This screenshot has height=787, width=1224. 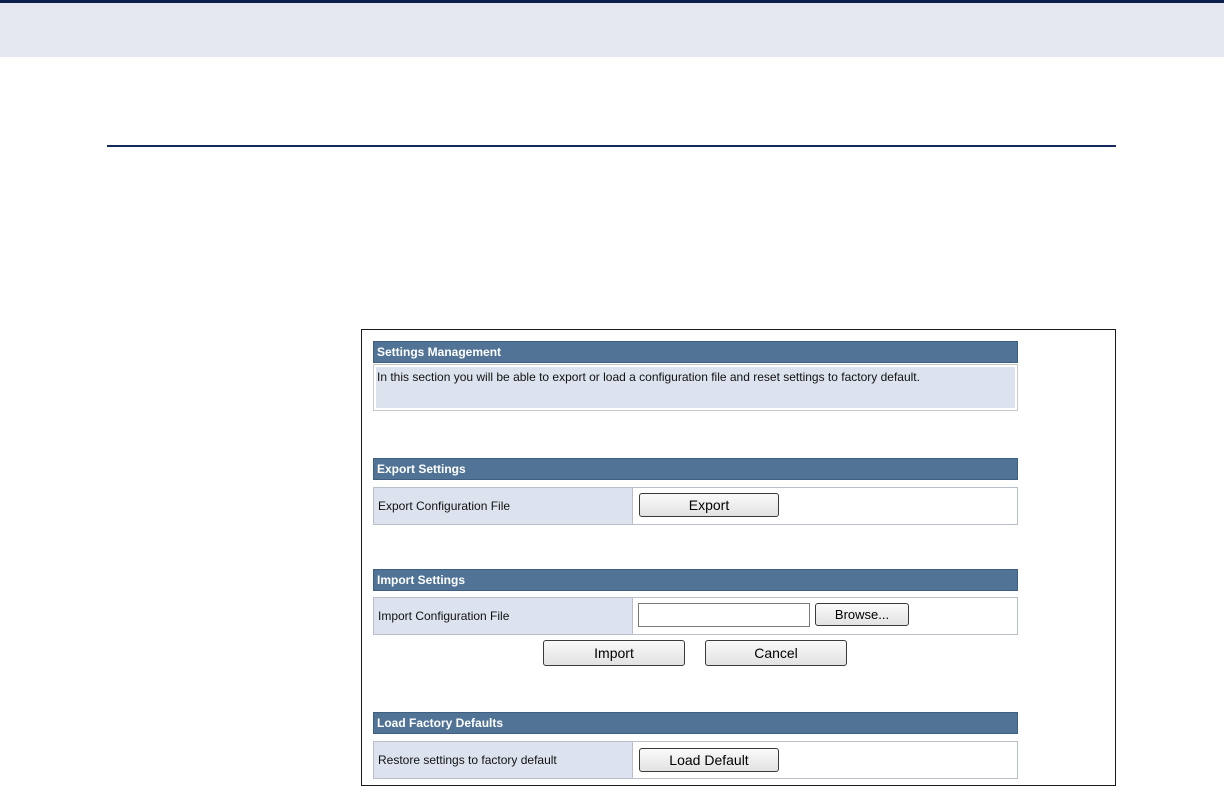 I want to click on export-config-row: Export Configuration File Export, so click(x=695, y=506).